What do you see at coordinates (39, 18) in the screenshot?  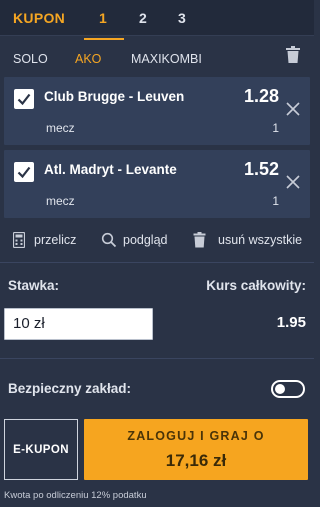 I see `tab-kupon: KUPON` at bounding box center [39, 18].